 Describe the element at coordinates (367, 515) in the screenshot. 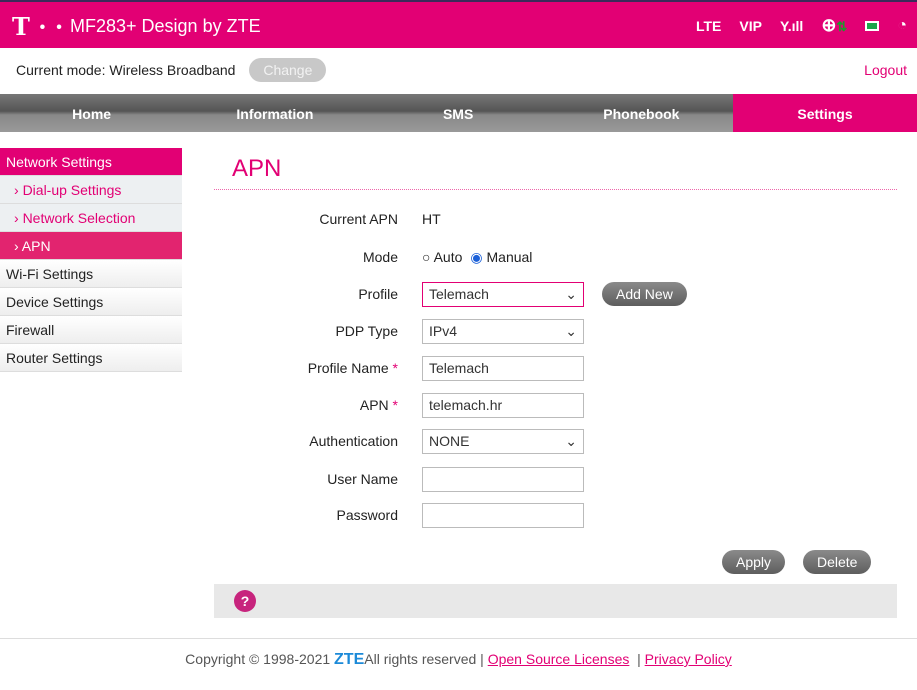

I see `password-label: Password` at that location.